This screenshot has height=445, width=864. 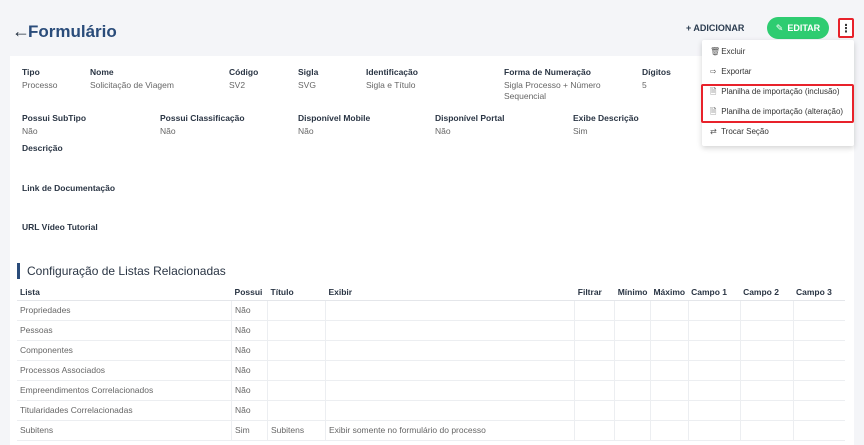 I want to click on descricao-label: Descrição, so click(x=42, y=148).